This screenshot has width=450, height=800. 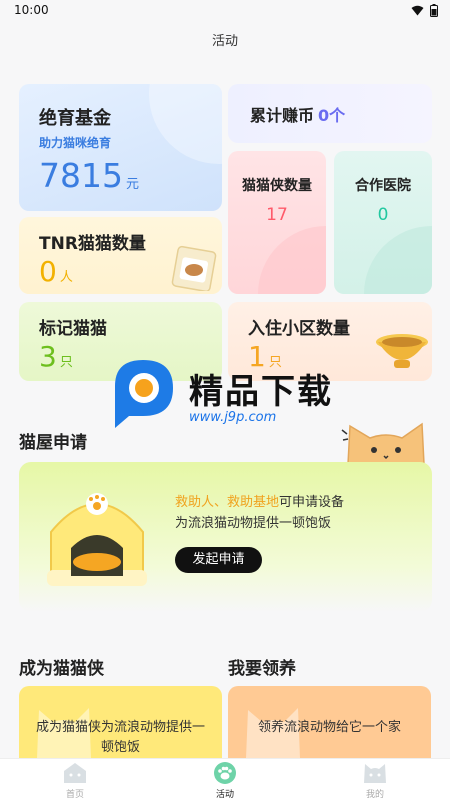 I want to click on tab-activity-label: 活动, so click(x=224, y=795).